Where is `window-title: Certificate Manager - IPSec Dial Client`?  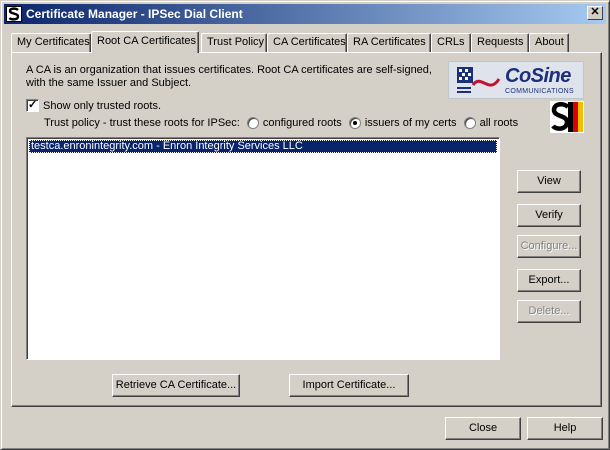 window-title: Certificate Manager - IPSec Dial Client is located at coordinates (134, 14).